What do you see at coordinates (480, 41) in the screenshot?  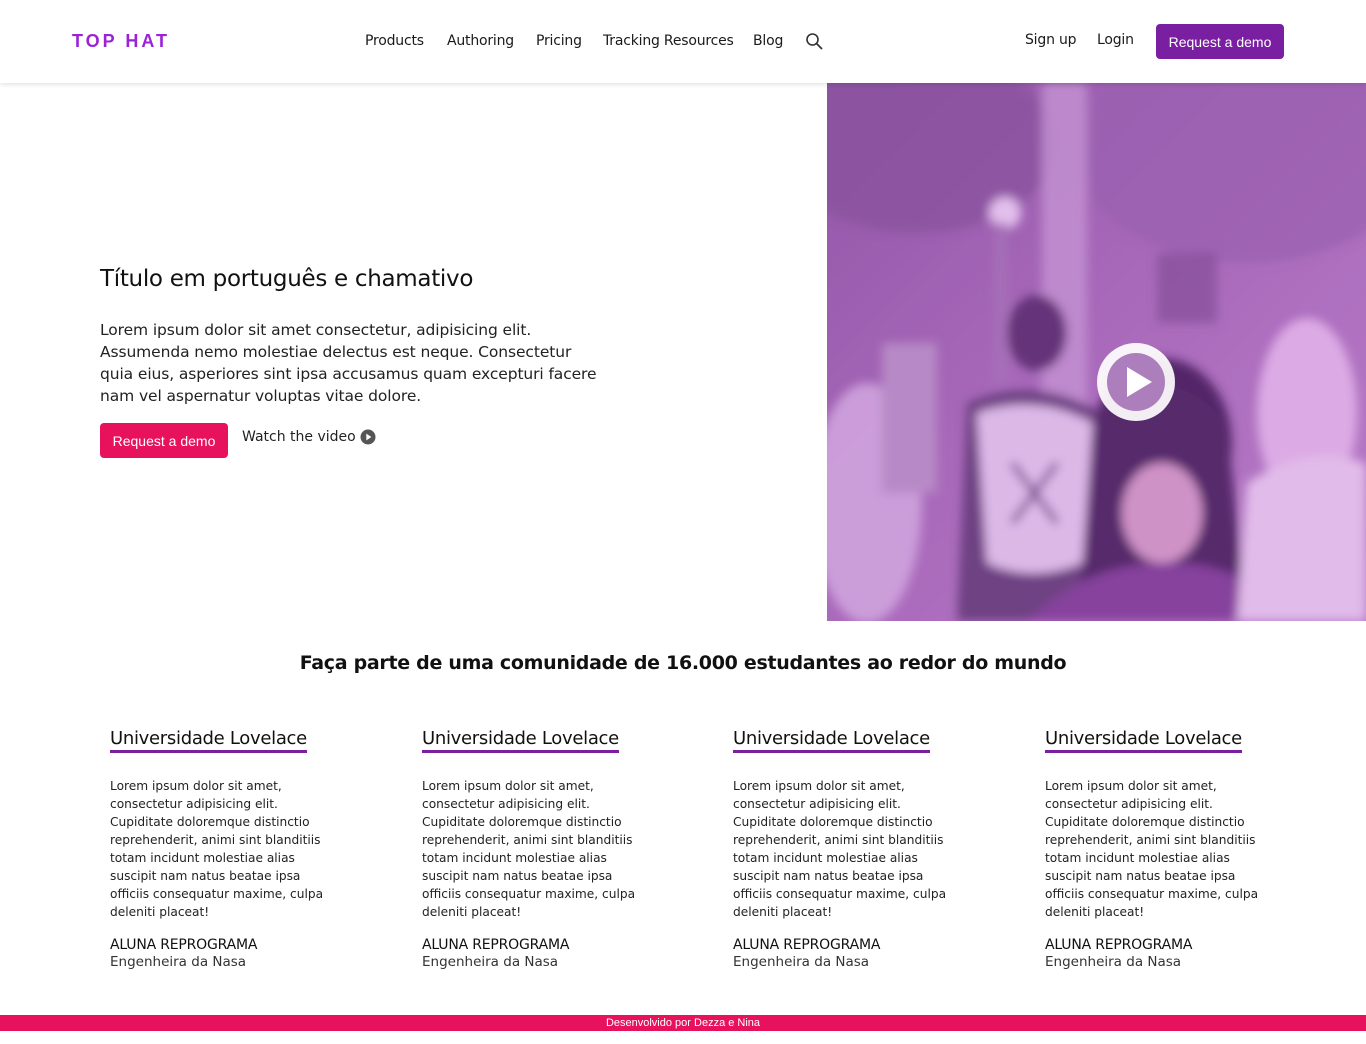 I see `nav-item-authoring: Authoring` at bounding box center [480, 41].